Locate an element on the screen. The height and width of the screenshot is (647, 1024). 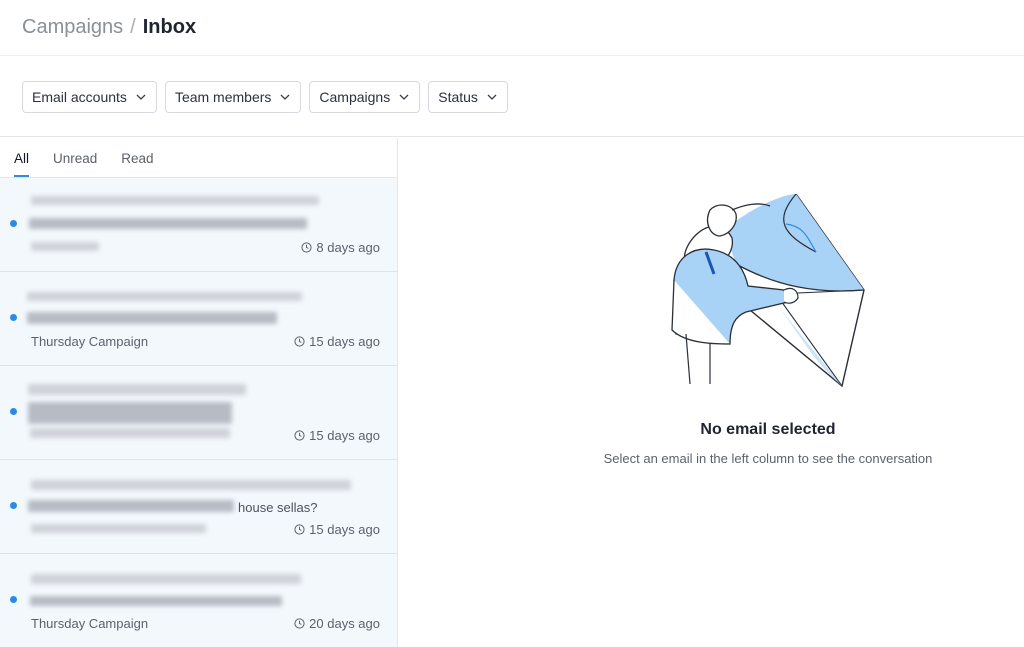
person-reading-envelope-illustration is located at coordinates (768, 291).